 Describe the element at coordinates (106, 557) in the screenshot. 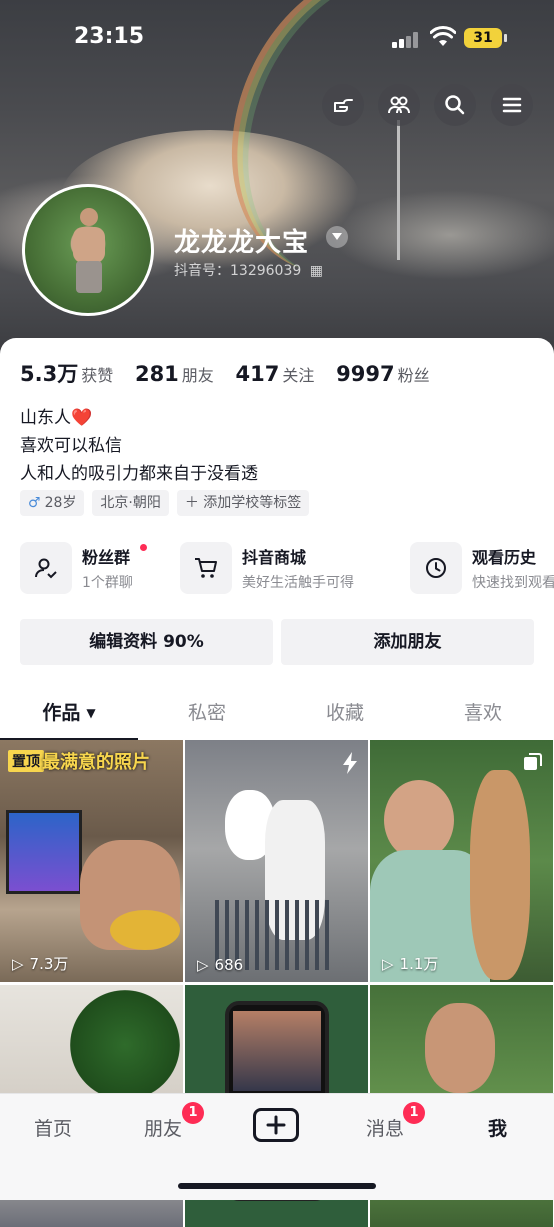

I see `shortcut-title: 粉丝群` at that location.